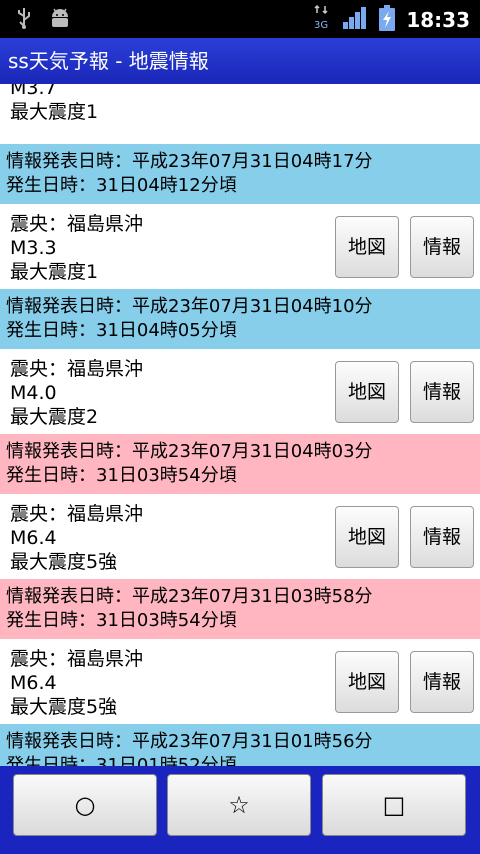 The image size is (480, 854). Describe the element at coordinates (33, 91) in the screenshot. I see `quake-magnitude: M3.7` at that location.